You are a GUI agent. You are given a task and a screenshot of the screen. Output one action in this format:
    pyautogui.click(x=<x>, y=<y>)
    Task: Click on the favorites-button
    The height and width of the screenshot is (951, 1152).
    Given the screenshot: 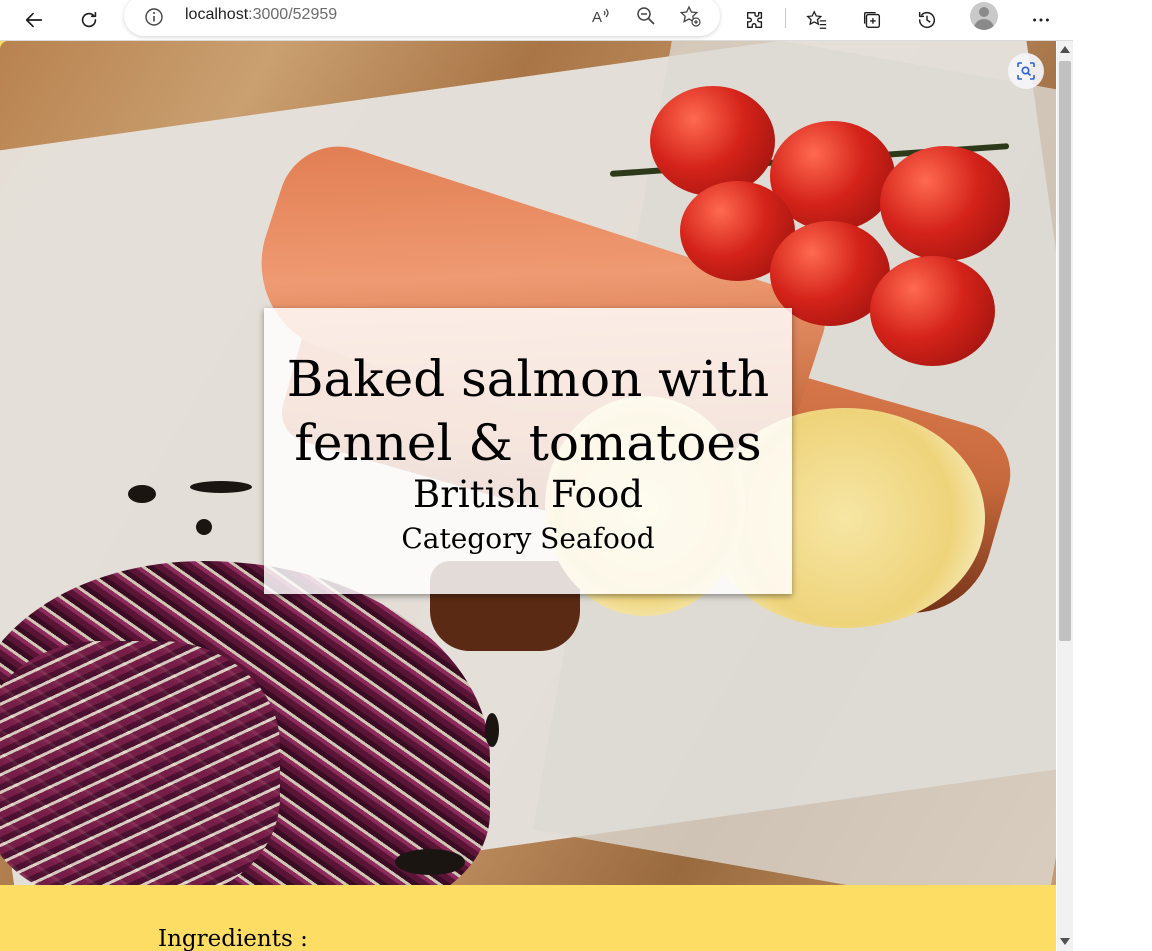 What is the action you would take?
    pyautogui.click(x=817, y=20)
    